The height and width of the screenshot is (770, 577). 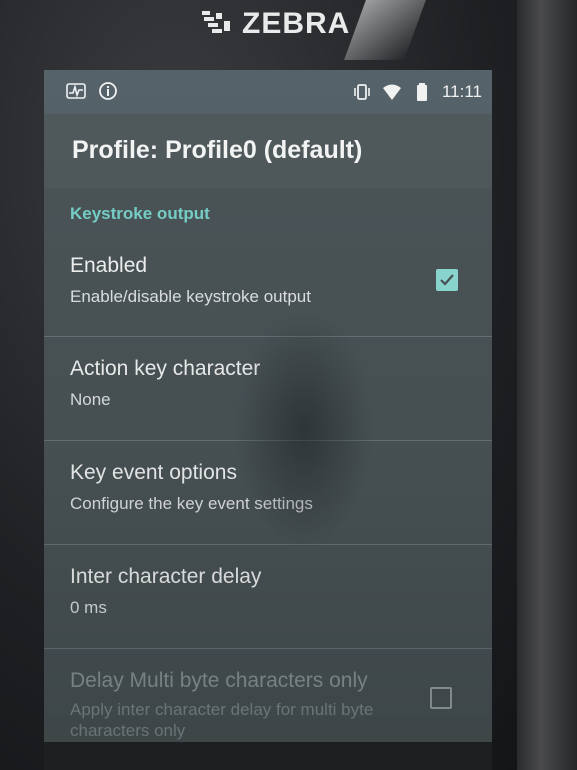 I want to click on battery-icon, so click(x=421, y=92).